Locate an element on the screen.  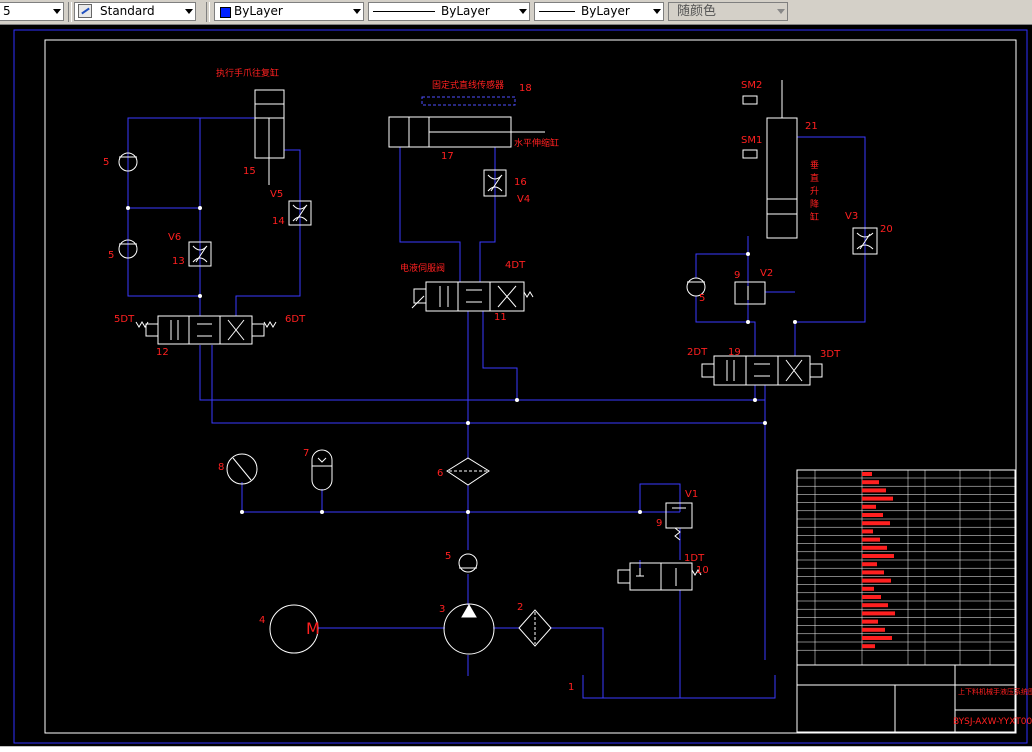
tag-SM1: SM1 is located at coordinates (751, 140).